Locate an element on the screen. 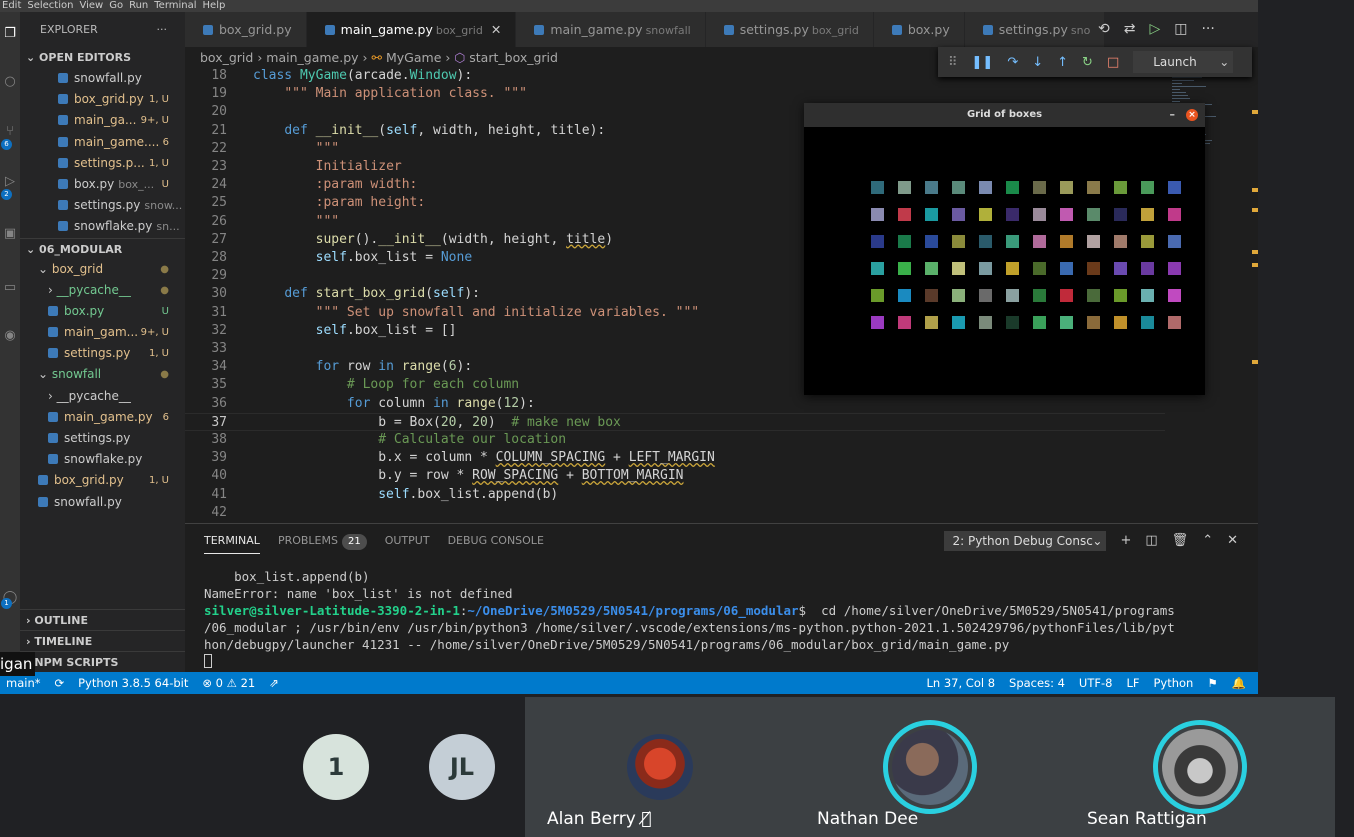 The width and height of the screenshot is (1354, 837). menu-selection: Selection is located at coordinates (50, 6).